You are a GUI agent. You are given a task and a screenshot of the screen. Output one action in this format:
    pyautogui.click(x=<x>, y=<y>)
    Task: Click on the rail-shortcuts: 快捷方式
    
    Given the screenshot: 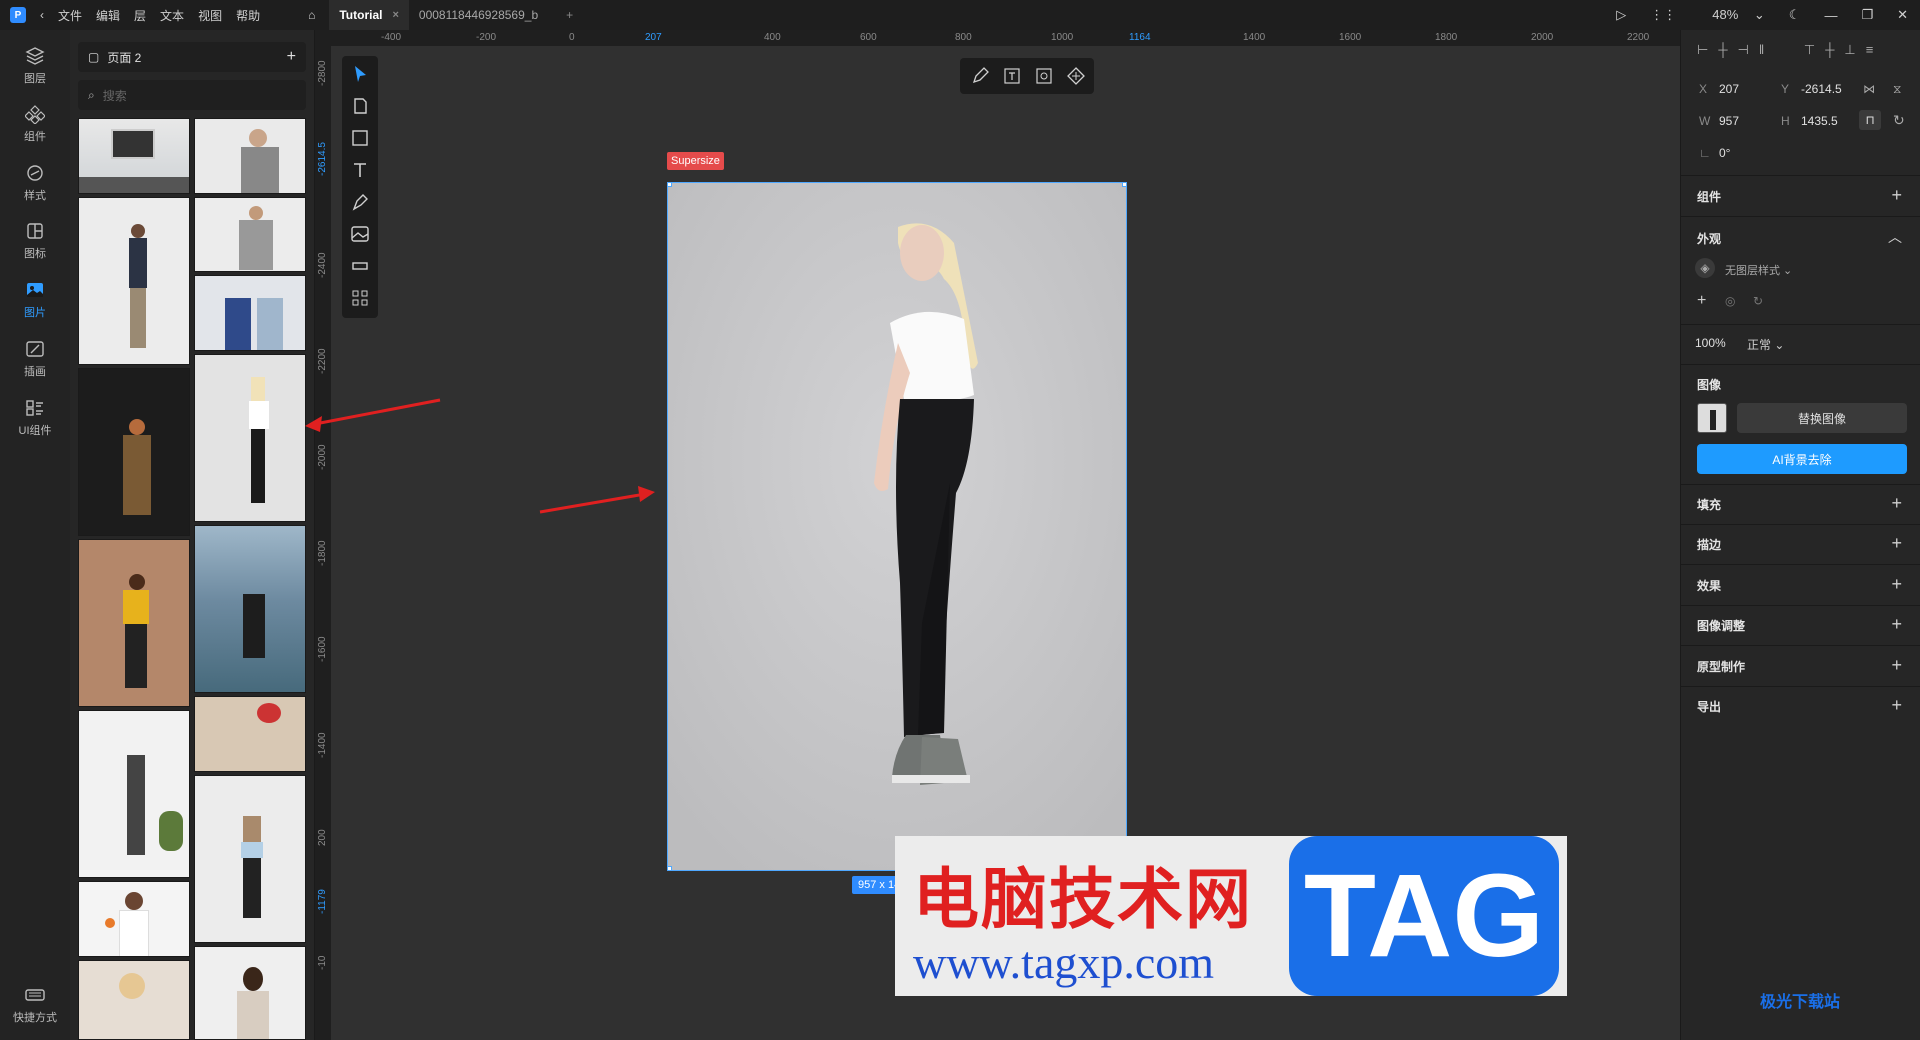 What is the action you would take?
    pyautogui.click(x=35, y=1005)
    